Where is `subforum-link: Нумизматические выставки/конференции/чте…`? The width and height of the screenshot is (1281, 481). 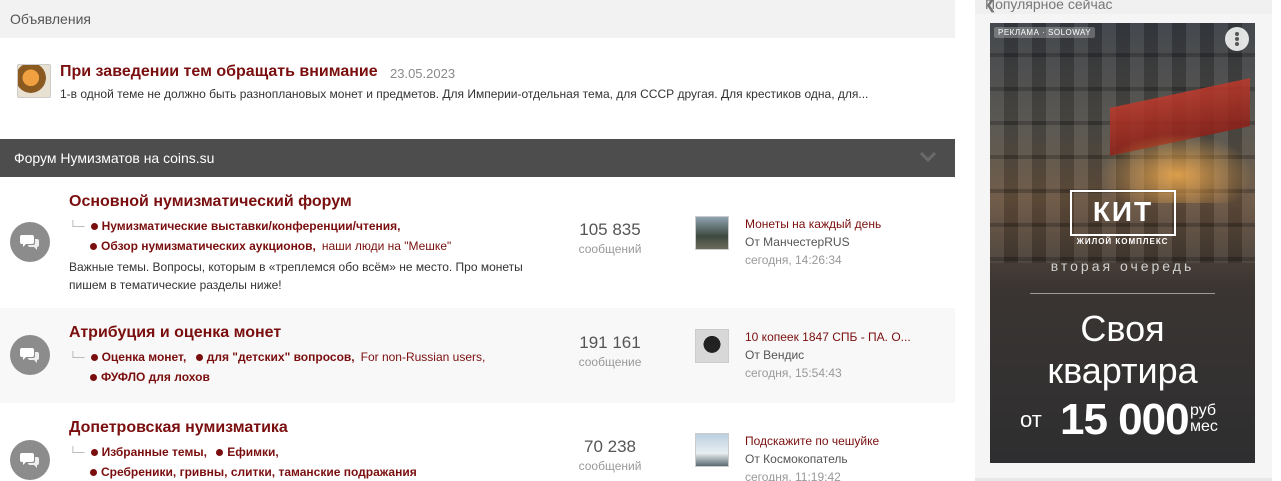 subforum-link: Нумизматические выставки/конференции/чте… is located at coordinates (251, 226).